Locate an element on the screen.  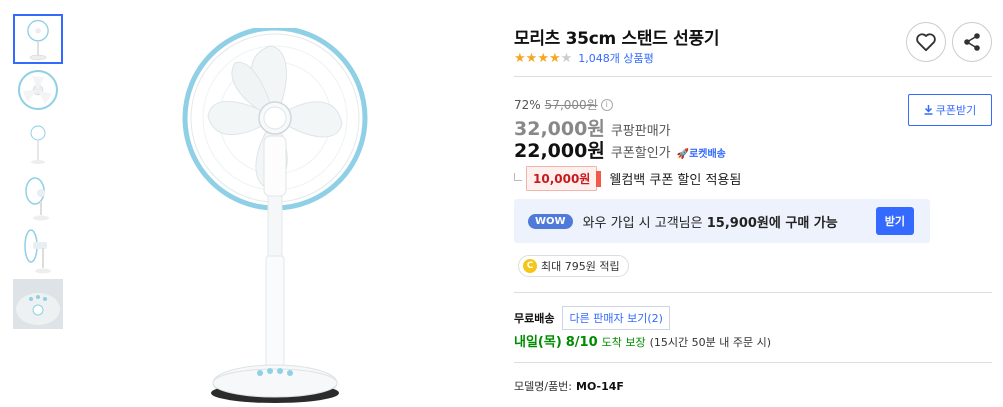
rating-row: ★ ★ ★ ★ ★ 1,048개 상품평 is located at coordinates (584, 58).